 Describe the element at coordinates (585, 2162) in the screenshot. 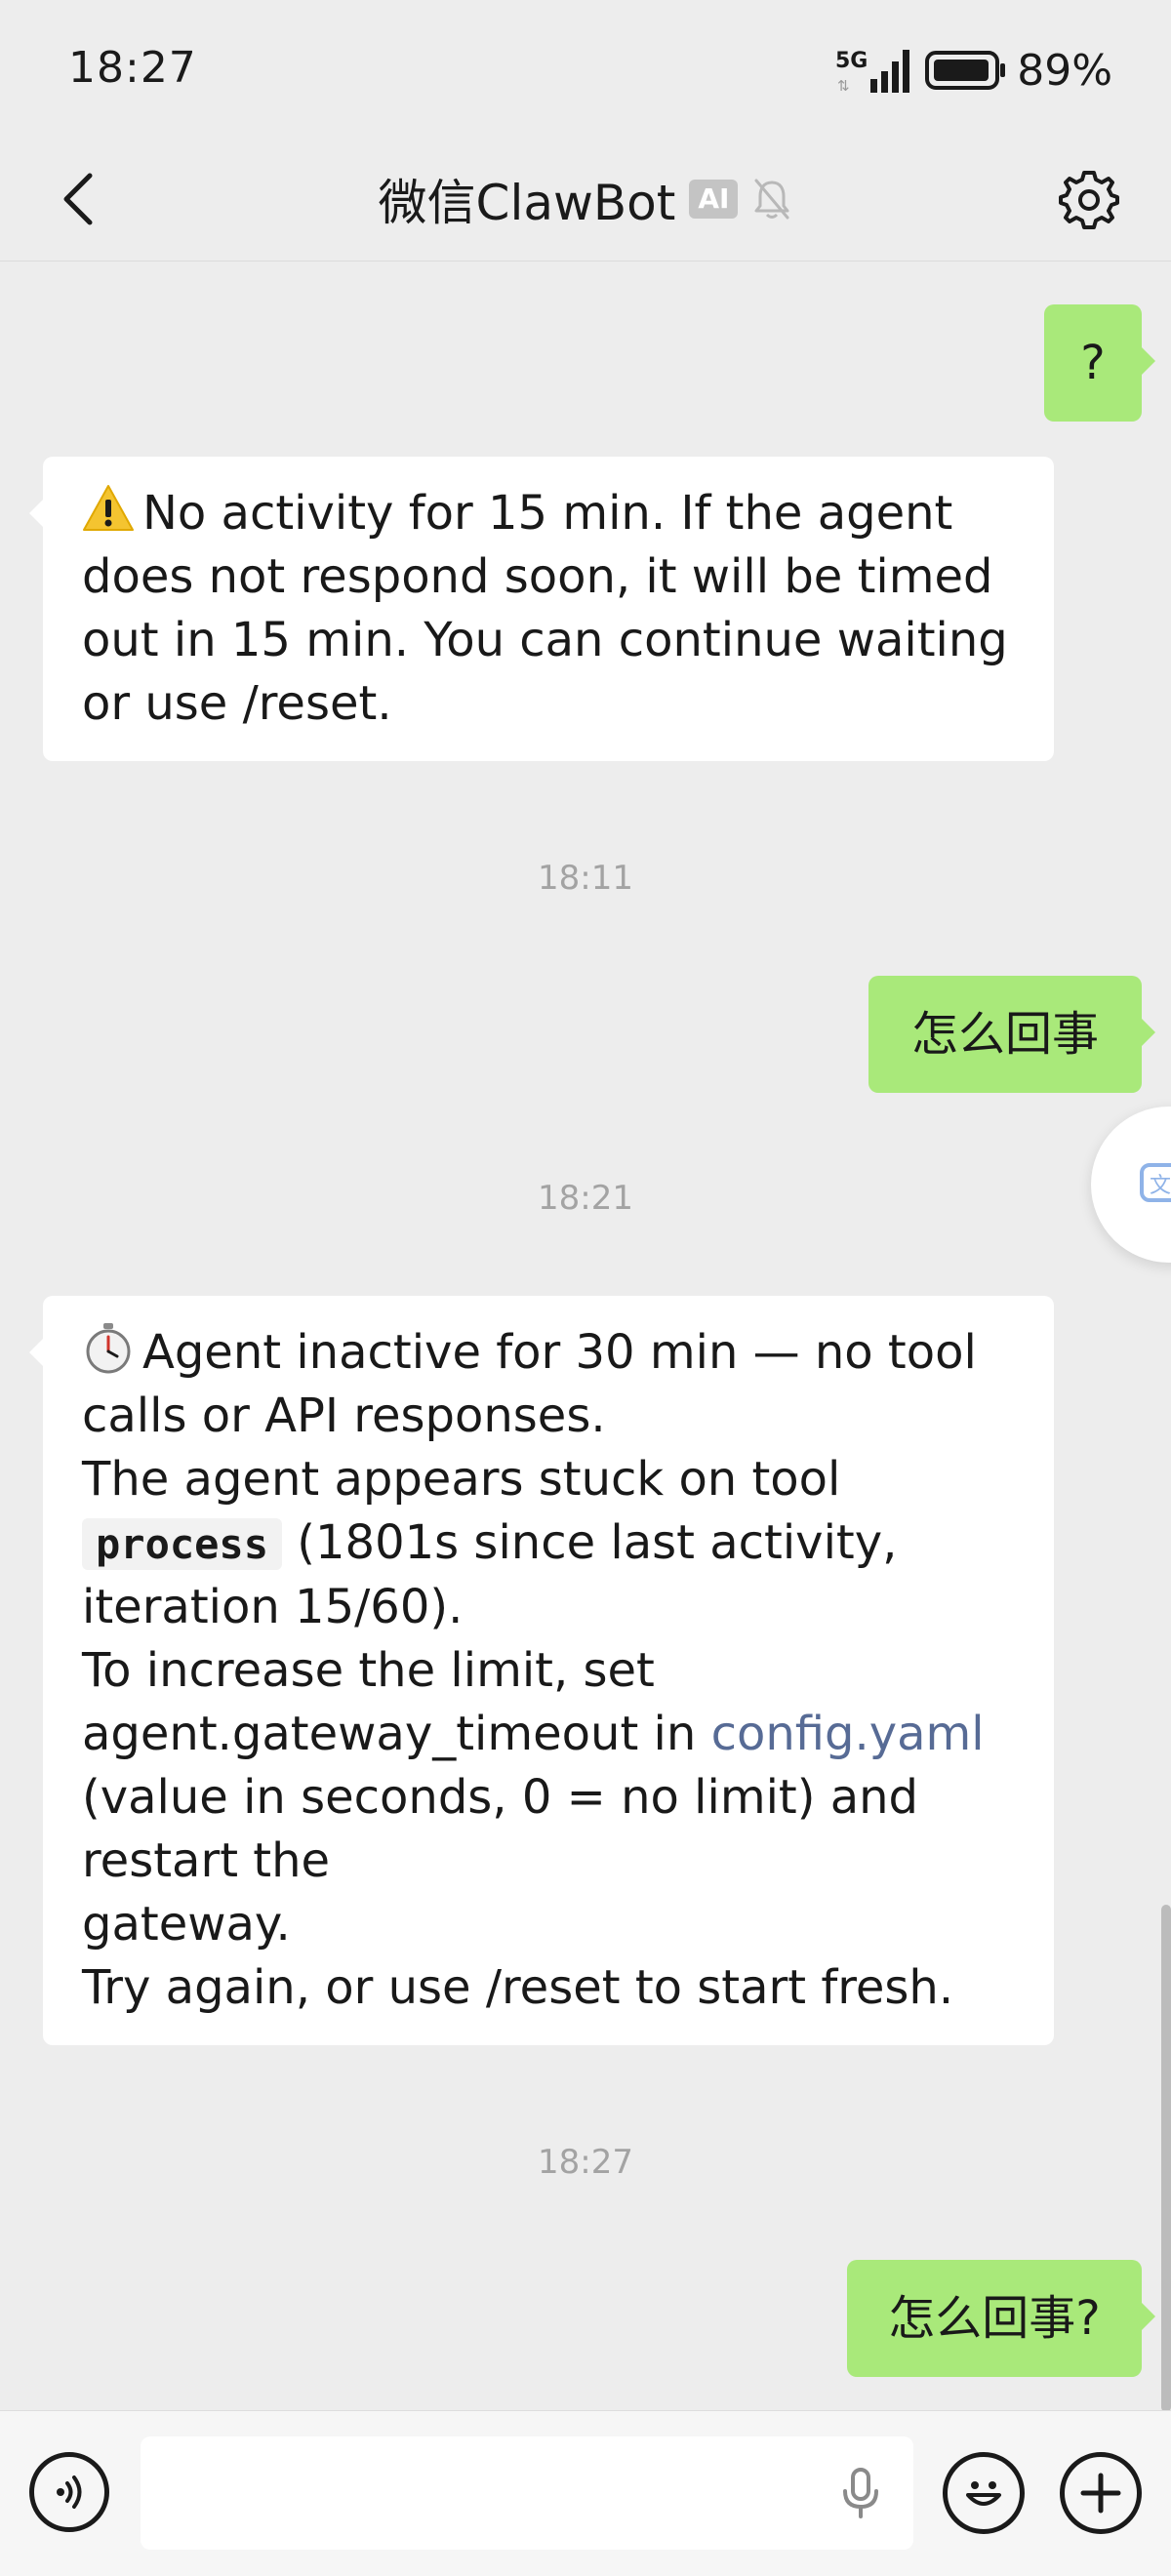

I see `message-timestamp: 18:27` at that location.